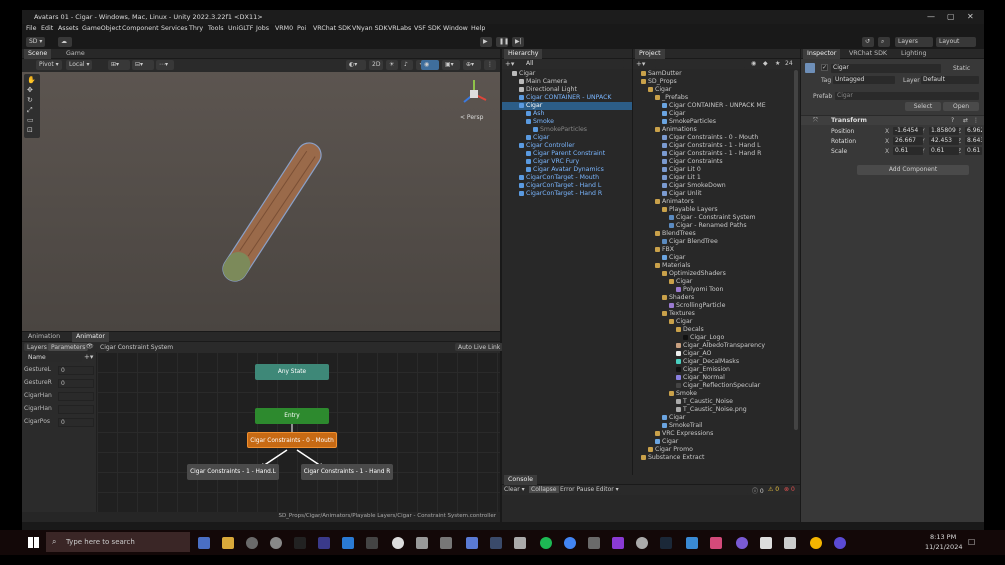  I want to click on clock-date: 11/21/2024, so click(943, 547).